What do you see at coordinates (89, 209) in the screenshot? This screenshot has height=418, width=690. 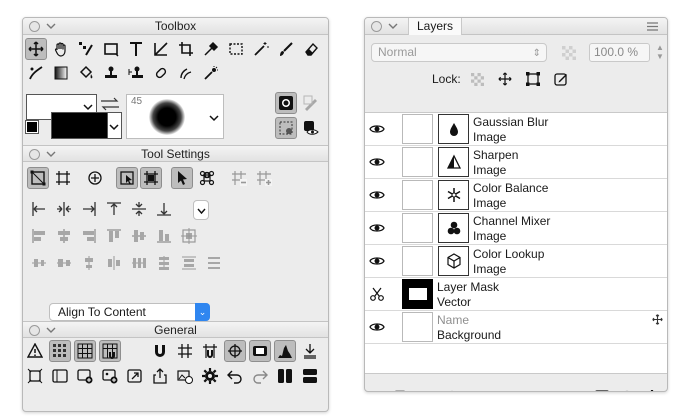 I see `align-right-edge-icon` at bounding box center [89, 209].